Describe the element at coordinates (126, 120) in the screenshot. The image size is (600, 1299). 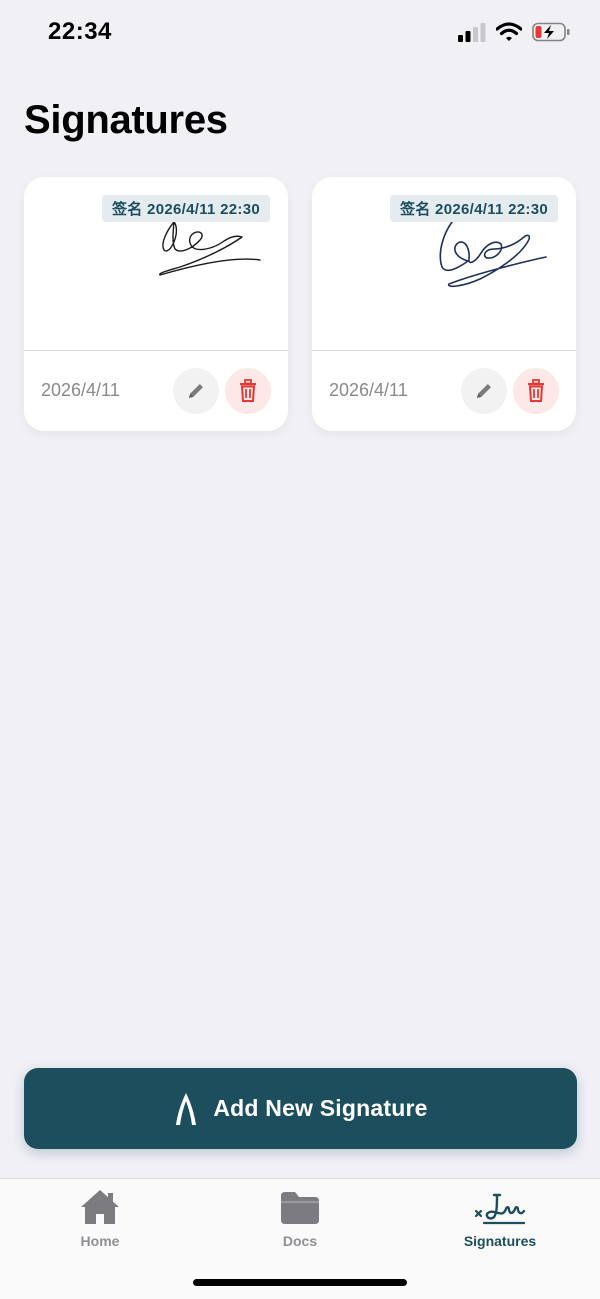
I see `page-title: Signatures` at that location.